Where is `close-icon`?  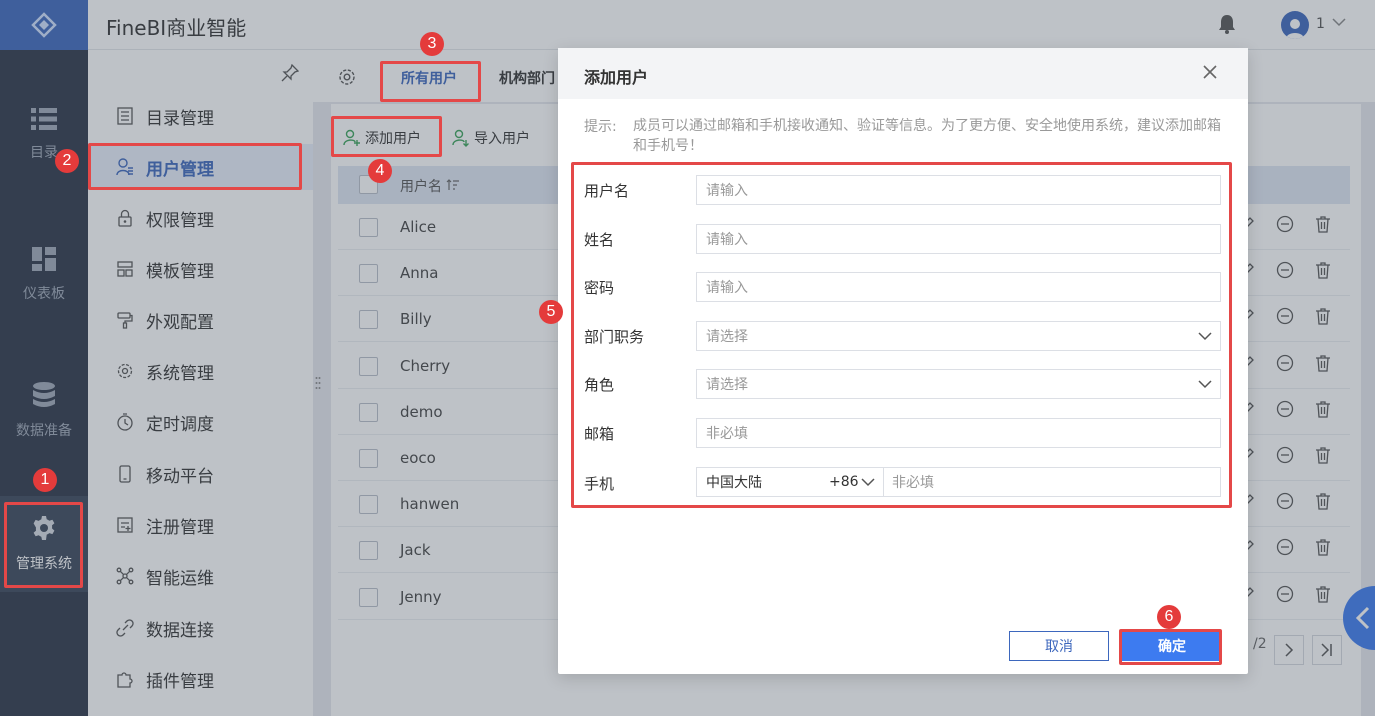 close-icon is located at coordinates (1210, 72).